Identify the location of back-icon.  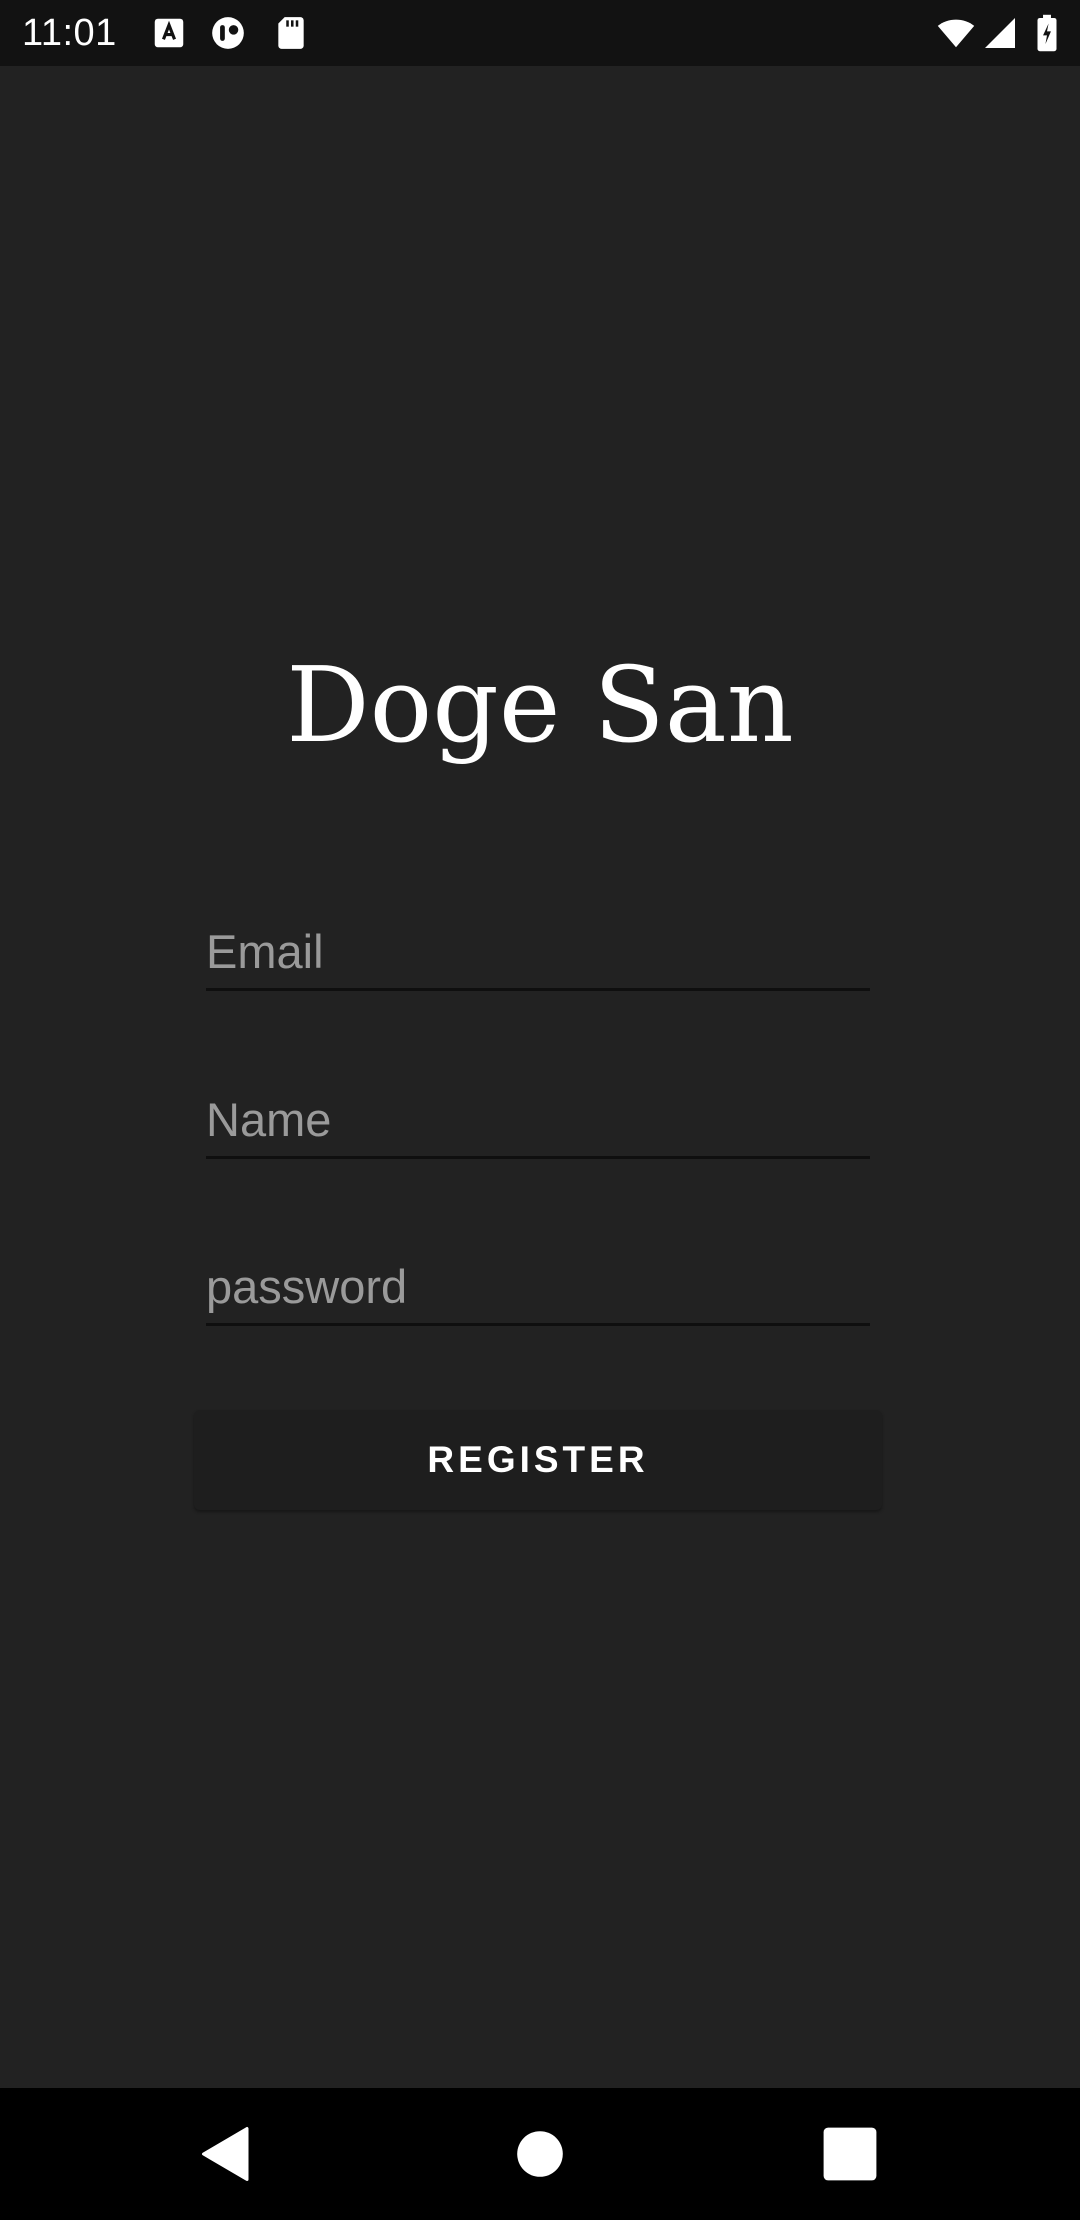
(226, 2154).